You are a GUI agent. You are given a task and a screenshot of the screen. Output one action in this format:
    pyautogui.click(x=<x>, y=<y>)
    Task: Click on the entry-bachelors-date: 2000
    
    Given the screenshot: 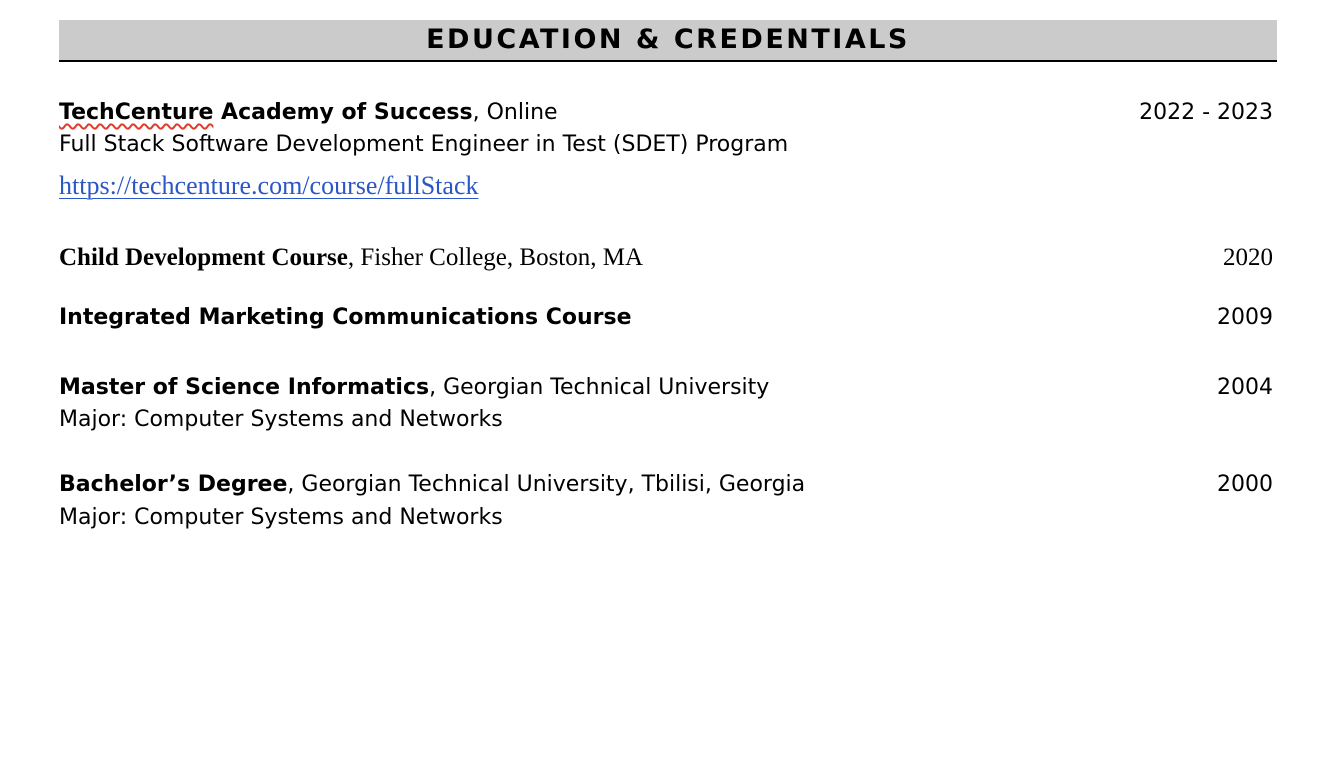 What is the action you would take?
    pyautogui.click(x=1245, y=484)
    